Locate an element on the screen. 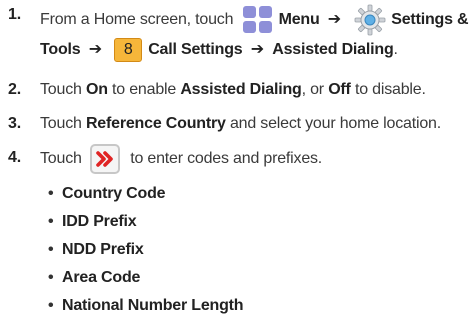  list-item: • National Number Length is located at coordinates (146, 306).